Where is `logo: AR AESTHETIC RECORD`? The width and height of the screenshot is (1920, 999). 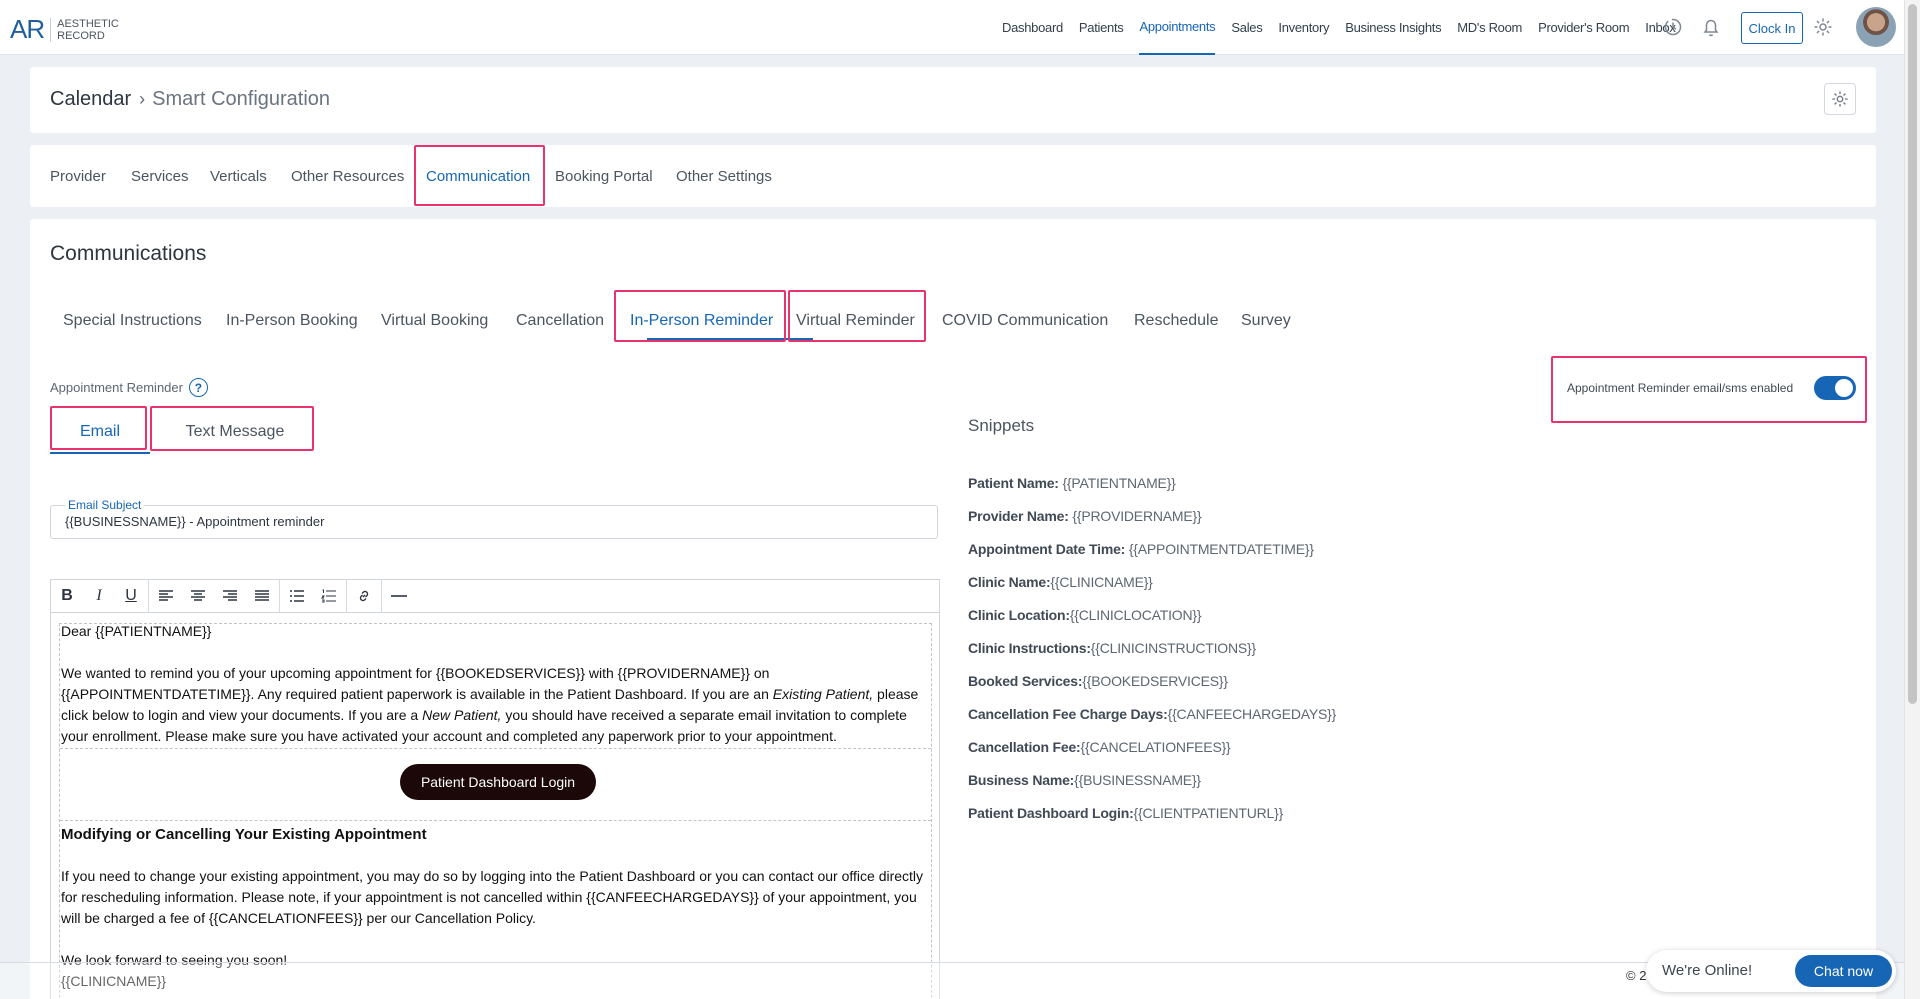 logo: AR AESTHETIC RECORD is located at coordinates (64, 29).